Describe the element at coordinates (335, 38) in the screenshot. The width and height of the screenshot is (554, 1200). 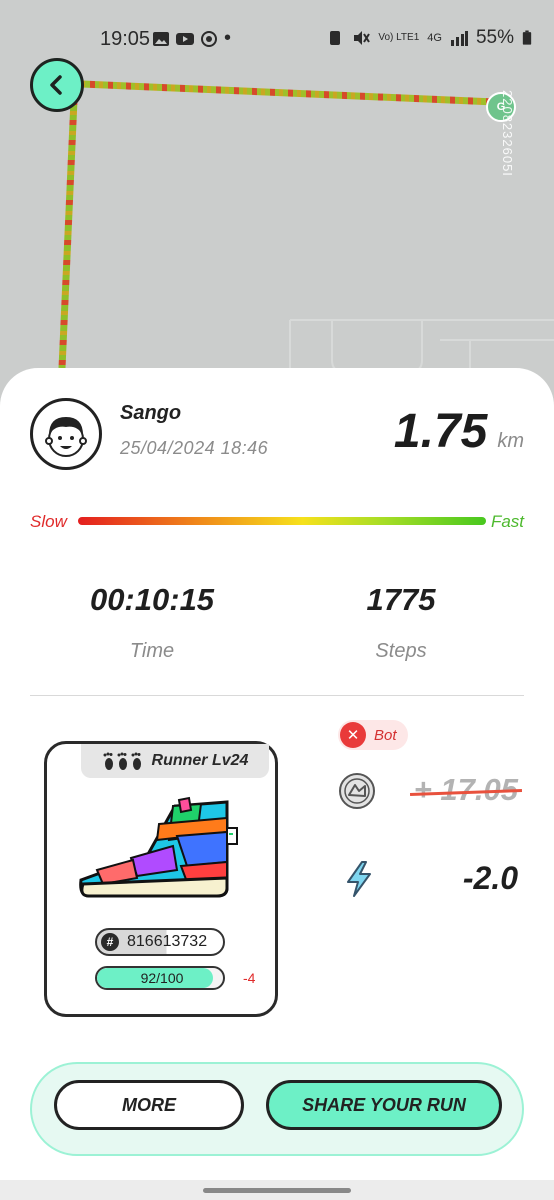
I see `battery-saver-icon` at that location.